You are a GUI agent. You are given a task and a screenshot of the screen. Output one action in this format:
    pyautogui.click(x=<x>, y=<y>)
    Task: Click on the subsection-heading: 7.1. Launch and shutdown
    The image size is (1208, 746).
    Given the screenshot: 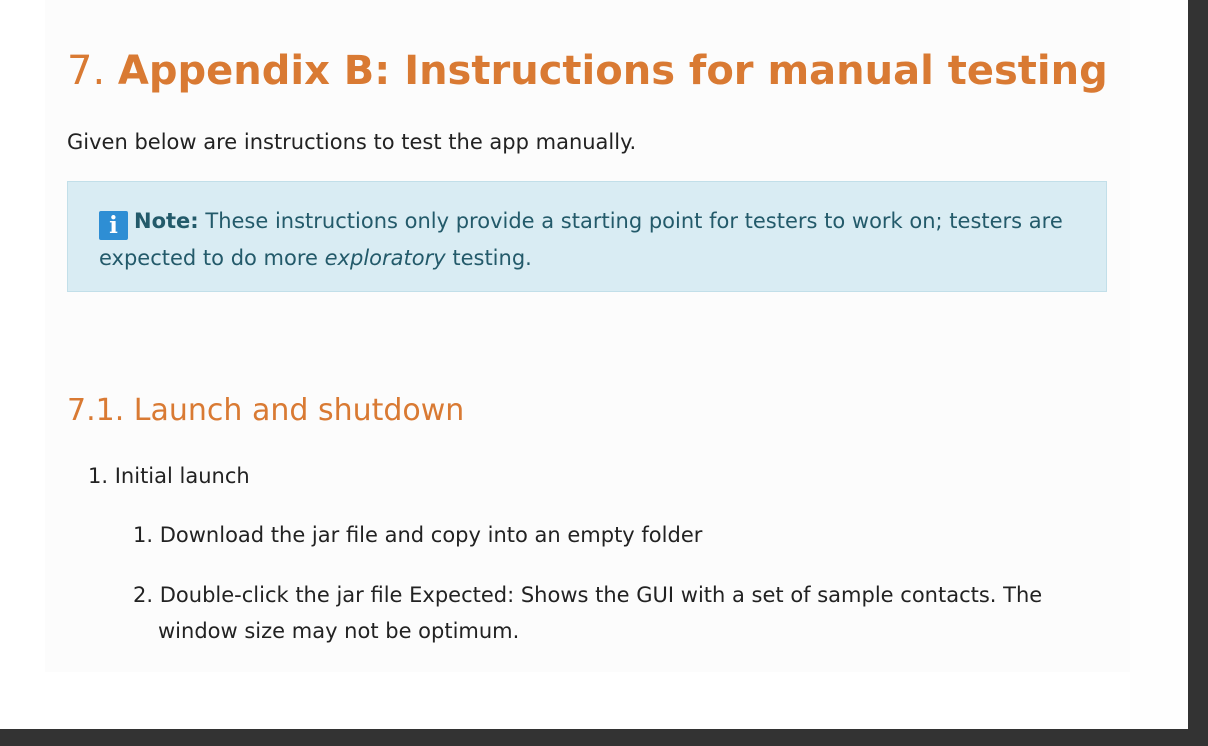 What is the action you would take?
    pyautogui.click(x=265, y=411)
    